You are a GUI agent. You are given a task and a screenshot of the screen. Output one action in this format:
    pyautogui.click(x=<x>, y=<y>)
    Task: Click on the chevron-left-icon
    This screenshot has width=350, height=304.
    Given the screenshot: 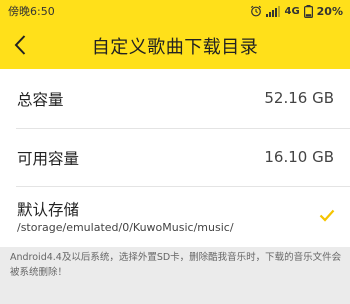 What is the action you would take?
    pyautogui.click(x=20, y=45)
    